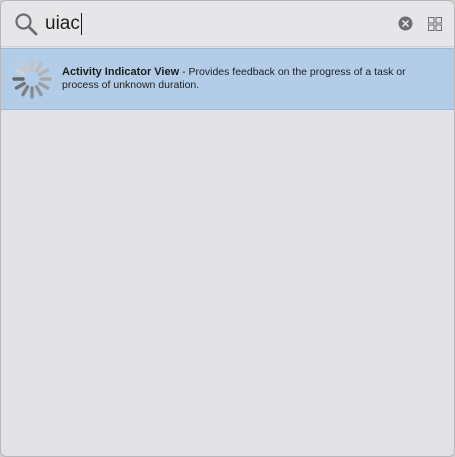 The height and width of the screenshot is (457, 455). I want to click on grid-view-icon, so click(435, 24).